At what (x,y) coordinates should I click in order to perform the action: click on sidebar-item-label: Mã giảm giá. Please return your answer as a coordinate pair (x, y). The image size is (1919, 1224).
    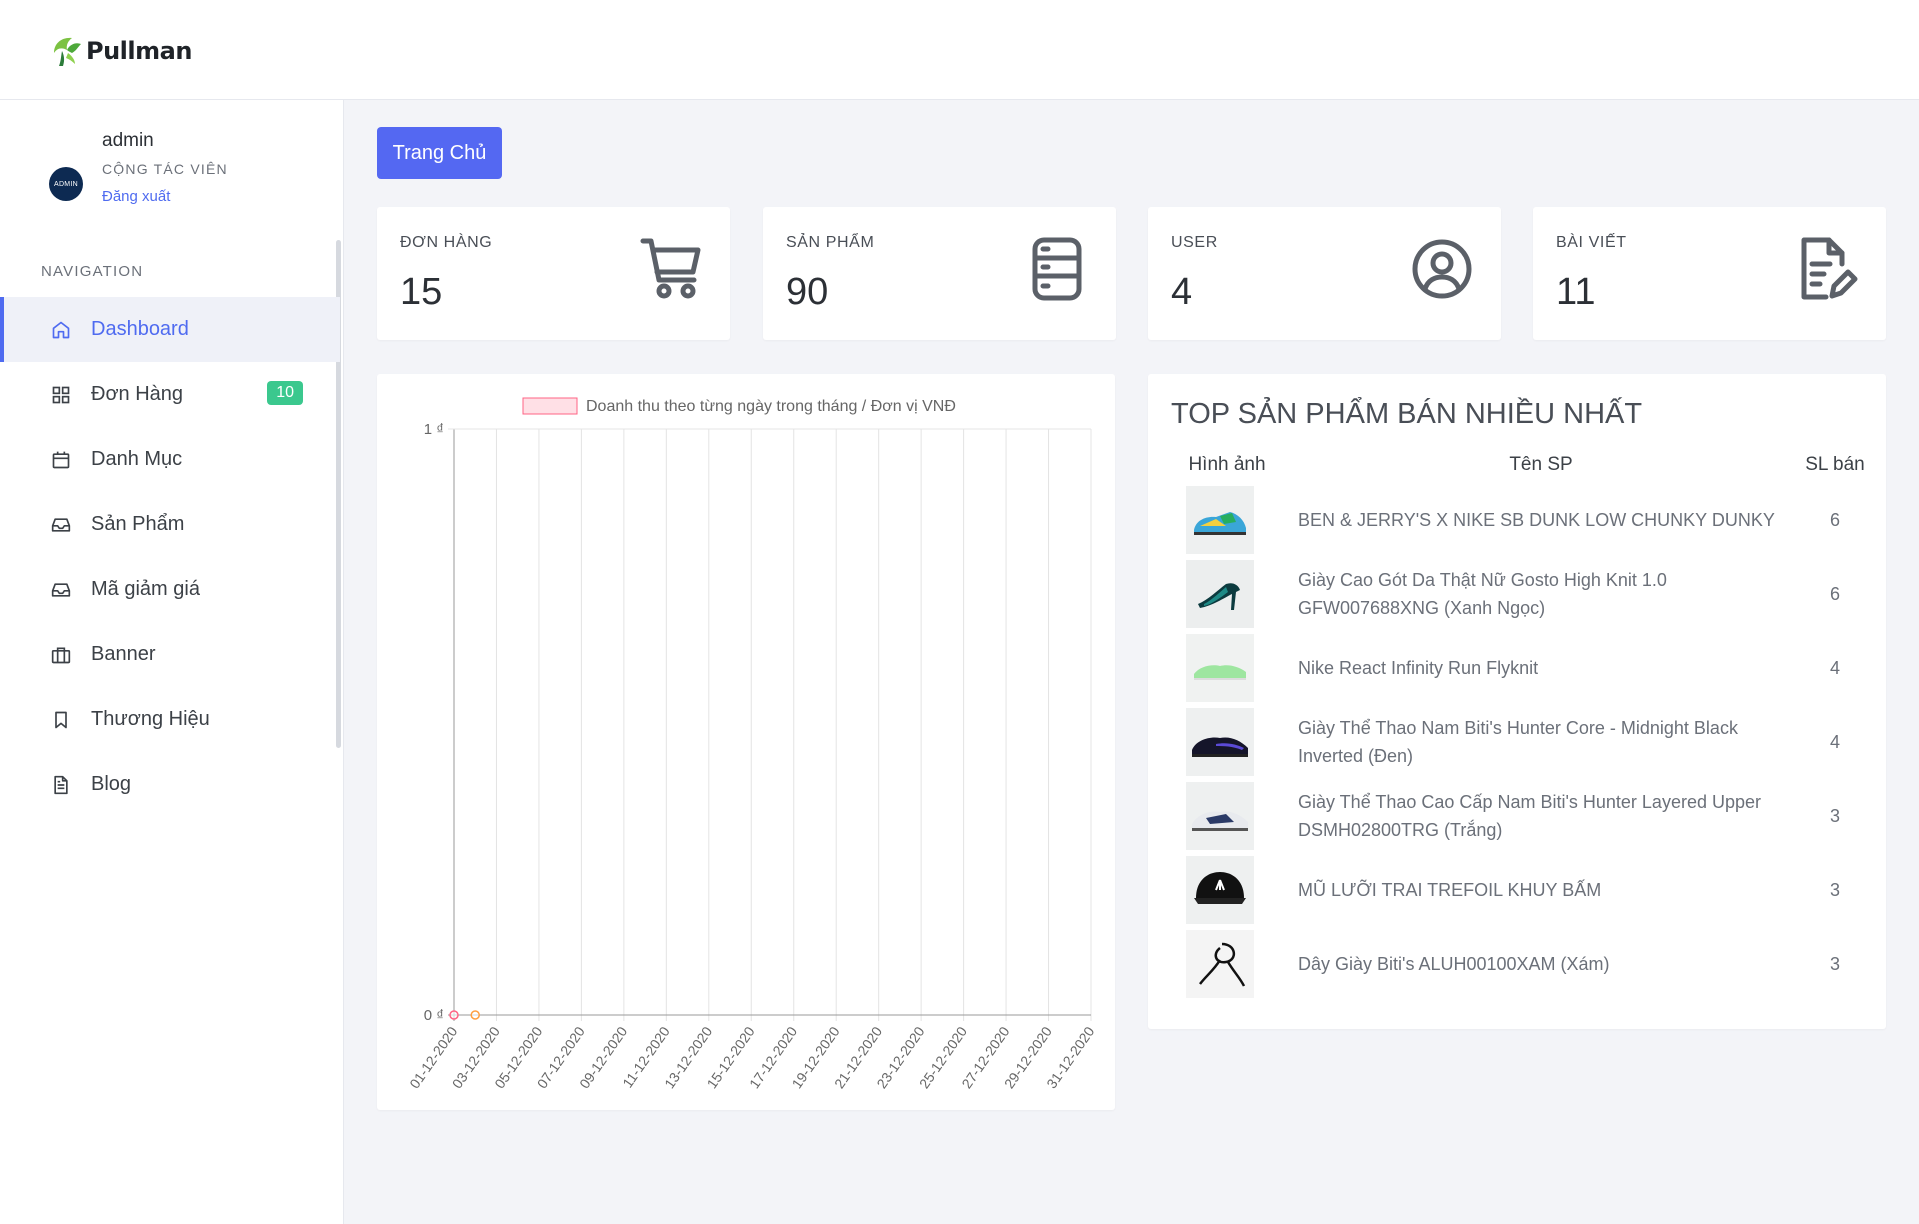
    Looking at the image, I should click on (145, 589).